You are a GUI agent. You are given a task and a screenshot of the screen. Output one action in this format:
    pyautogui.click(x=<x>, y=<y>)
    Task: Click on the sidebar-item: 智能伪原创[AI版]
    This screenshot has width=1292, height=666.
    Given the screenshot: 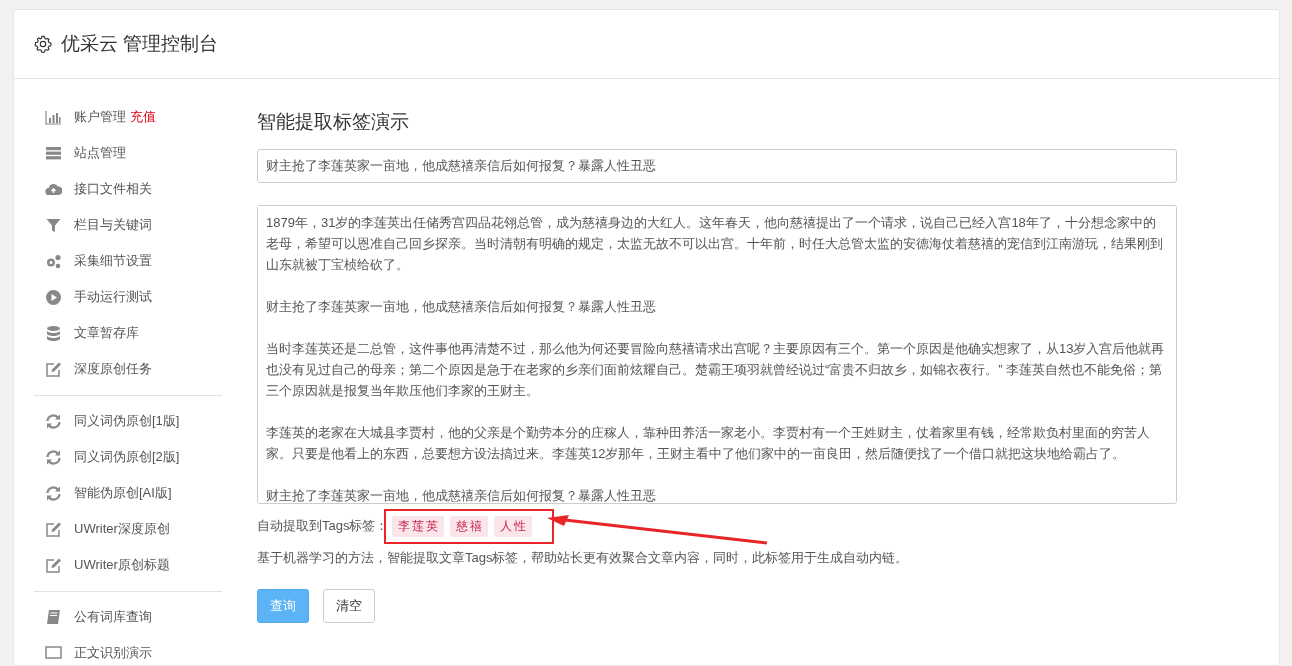 What is the action you would take?
    pyautogui.click(x=128, y=493)
    